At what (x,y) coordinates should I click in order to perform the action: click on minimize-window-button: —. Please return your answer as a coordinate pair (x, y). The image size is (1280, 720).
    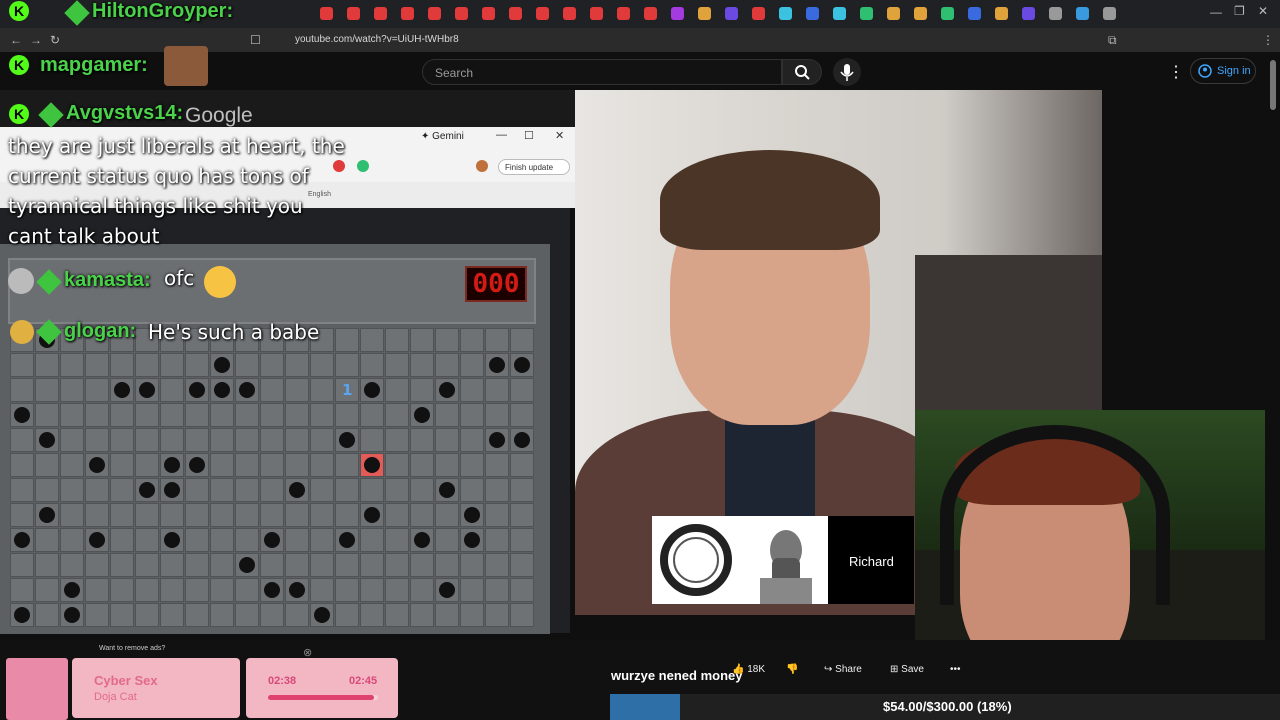
    Looking at the image, I should click on (1216, 12).